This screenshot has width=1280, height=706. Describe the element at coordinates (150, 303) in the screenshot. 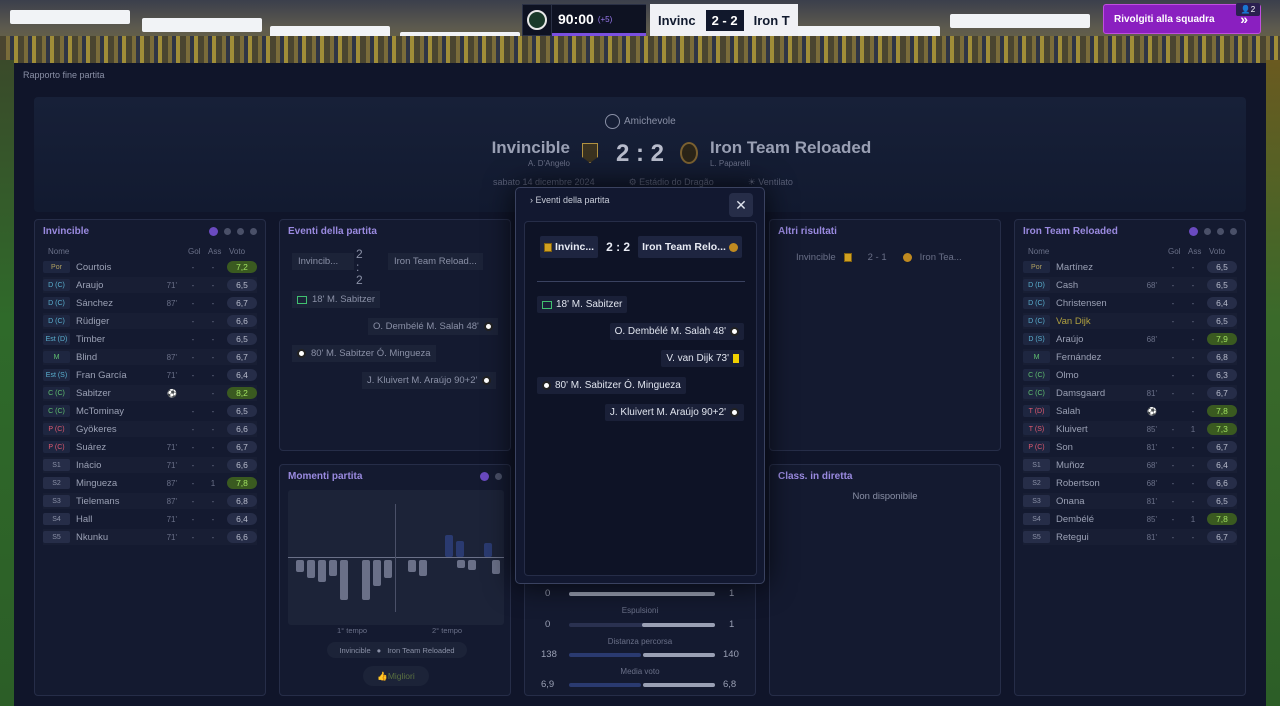

I see `player-row: D (C) Sánchez 87' - - 6,7` at that location.